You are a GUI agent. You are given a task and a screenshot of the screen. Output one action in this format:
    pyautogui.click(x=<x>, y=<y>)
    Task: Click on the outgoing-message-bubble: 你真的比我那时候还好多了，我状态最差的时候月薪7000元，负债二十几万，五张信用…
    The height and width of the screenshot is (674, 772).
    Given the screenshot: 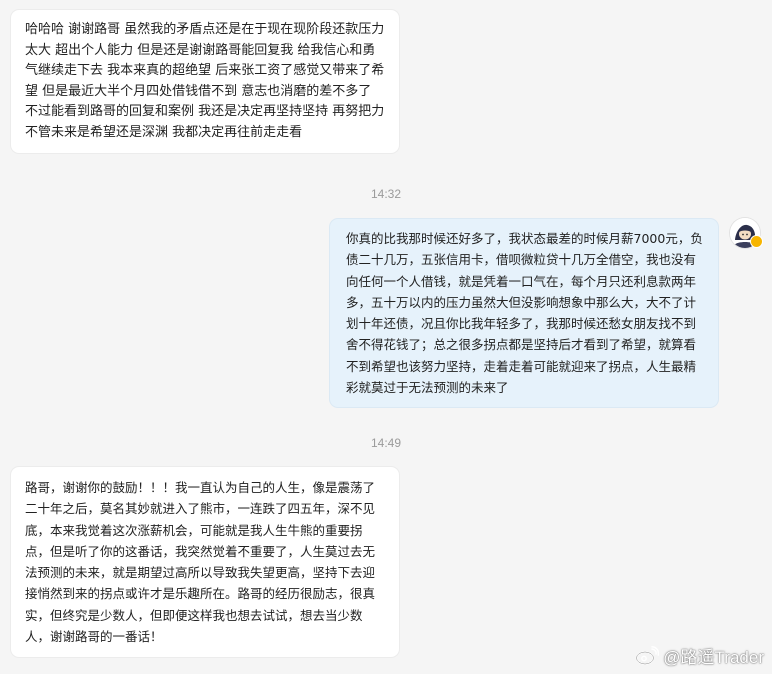 What is the action you would take?
    pyautogui.click(x=524, y=313)
    